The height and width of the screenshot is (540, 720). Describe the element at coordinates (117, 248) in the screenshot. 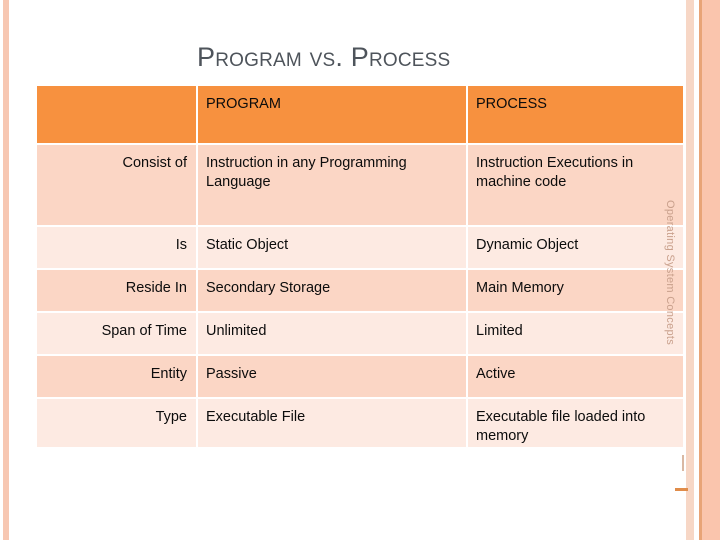

I see `row-label: Is` at that location.